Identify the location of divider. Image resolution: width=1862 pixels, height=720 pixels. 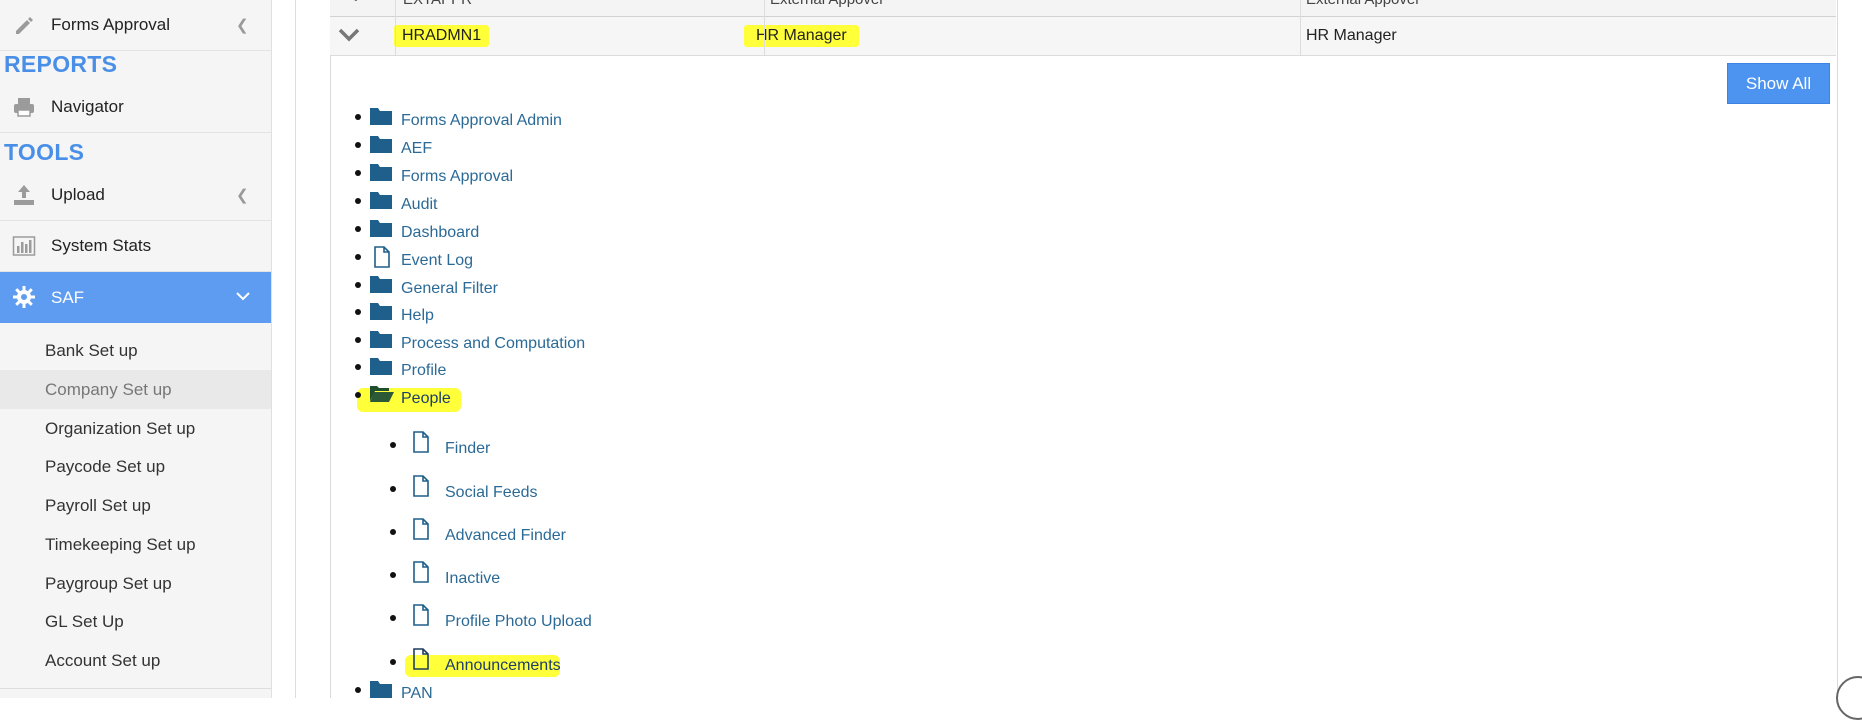
(135, 688).